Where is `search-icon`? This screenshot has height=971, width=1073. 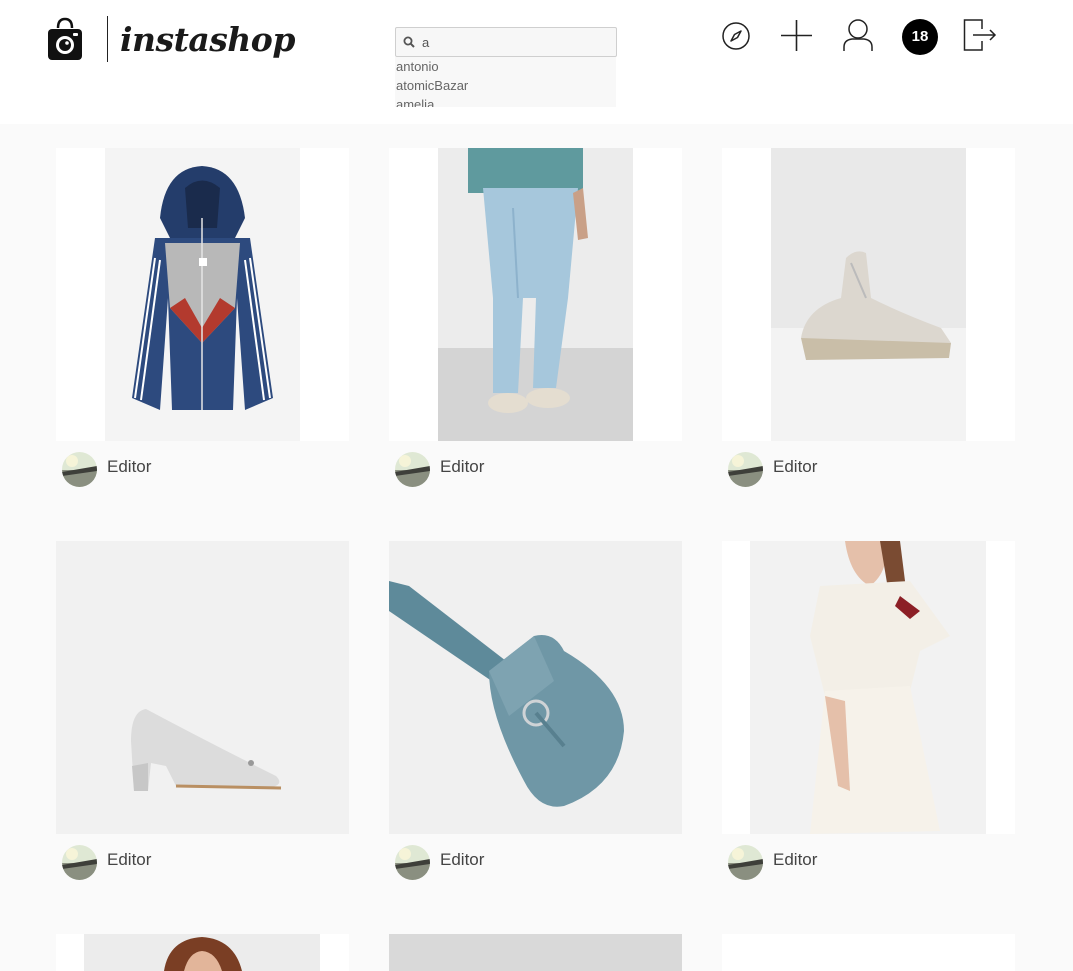
search-icon is located at coordinates (409, 42).